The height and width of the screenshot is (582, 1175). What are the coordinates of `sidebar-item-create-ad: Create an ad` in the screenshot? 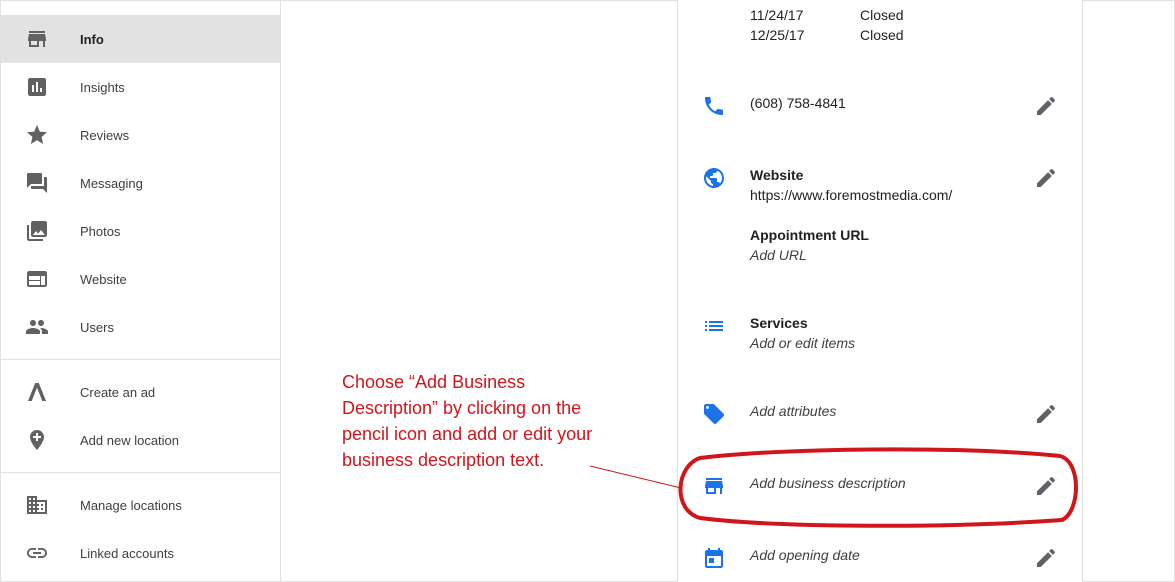 It's located at (140, 392).